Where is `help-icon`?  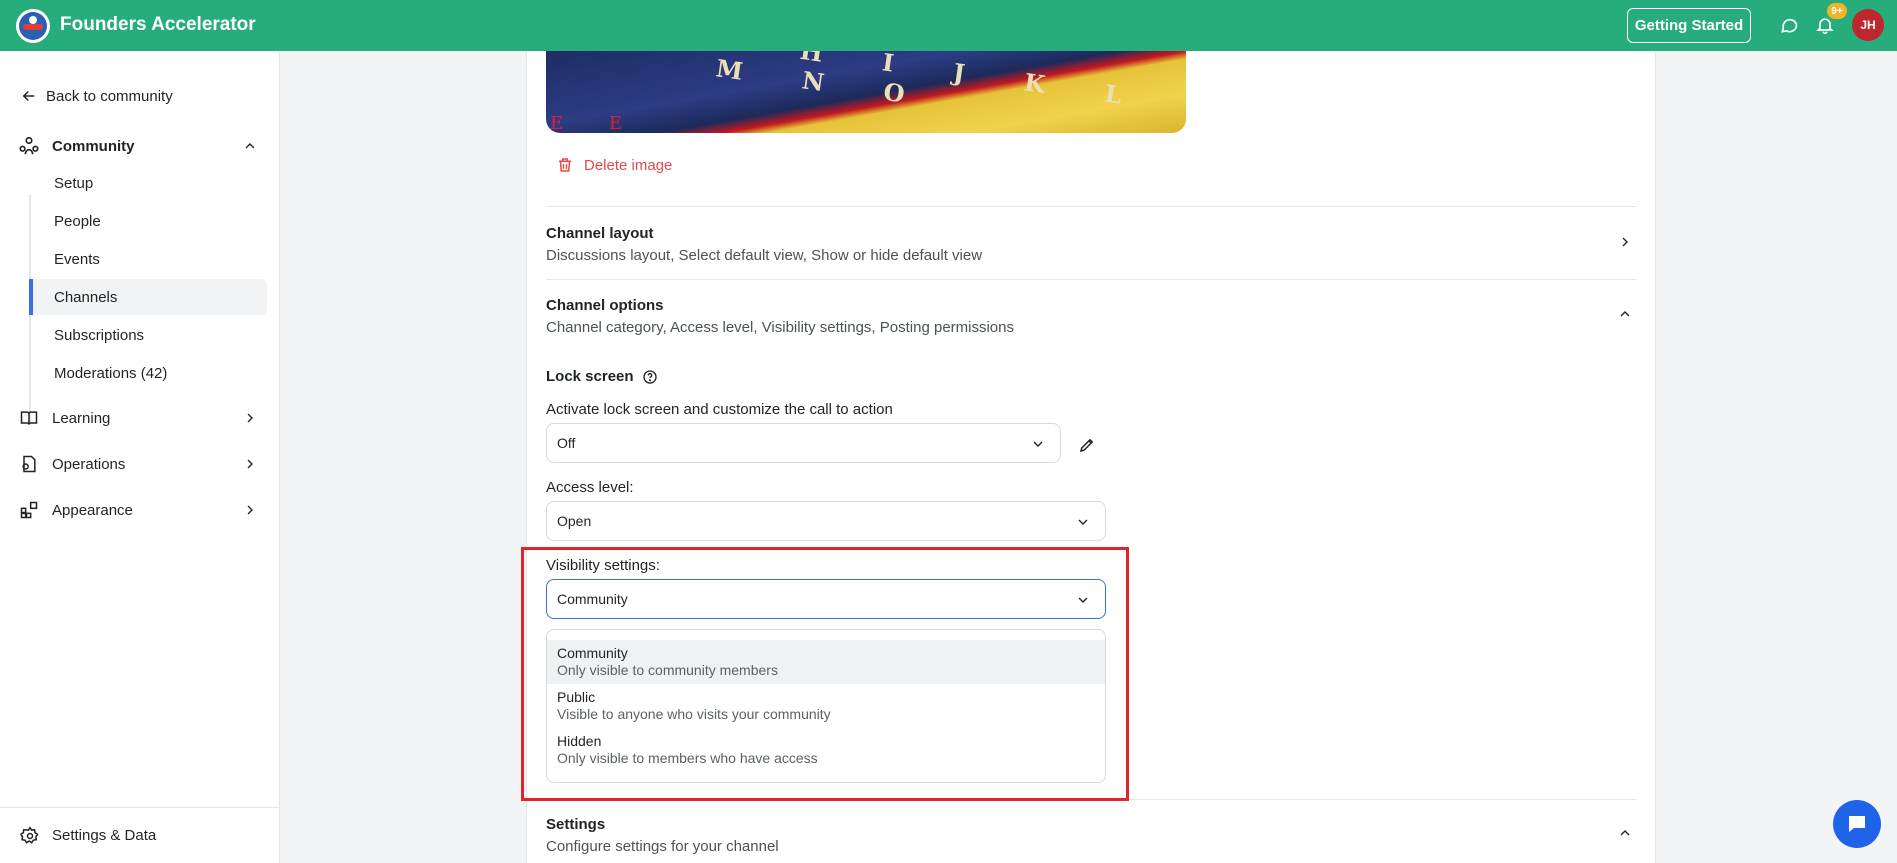 help-icon is located at coordinates (650, 377).